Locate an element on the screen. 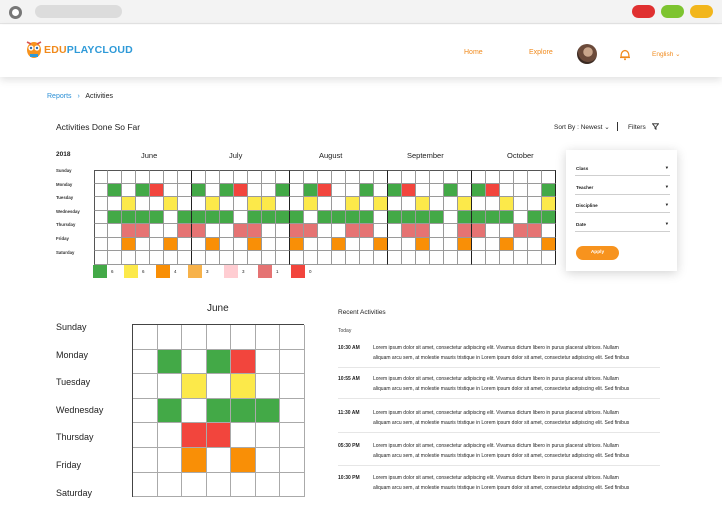 This screenshot has width=722, height=510. nav-home: Home is located at coordinates (473, 52).